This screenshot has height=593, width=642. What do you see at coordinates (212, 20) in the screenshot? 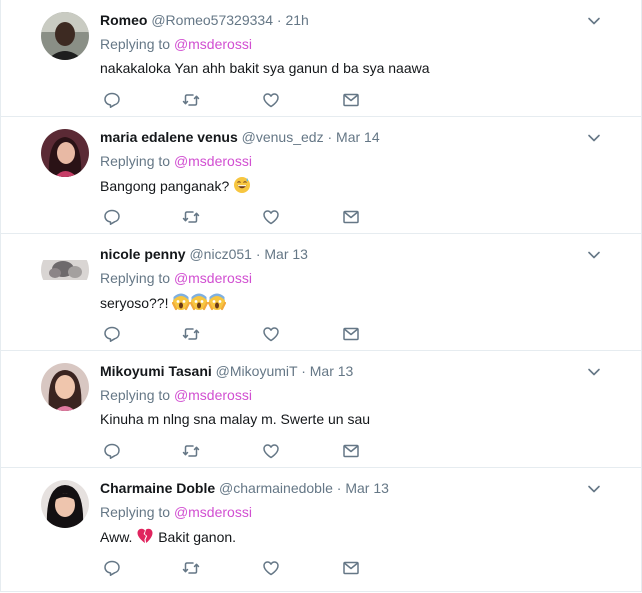
I see `username: @Romeo57329334` at bounding box center [212, 20].